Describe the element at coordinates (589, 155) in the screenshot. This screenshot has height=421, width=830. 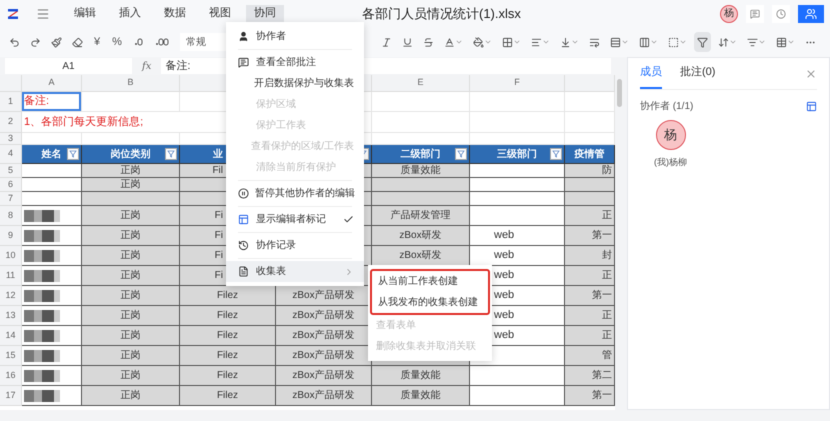
I see `column-title: 疫情管` at that location.